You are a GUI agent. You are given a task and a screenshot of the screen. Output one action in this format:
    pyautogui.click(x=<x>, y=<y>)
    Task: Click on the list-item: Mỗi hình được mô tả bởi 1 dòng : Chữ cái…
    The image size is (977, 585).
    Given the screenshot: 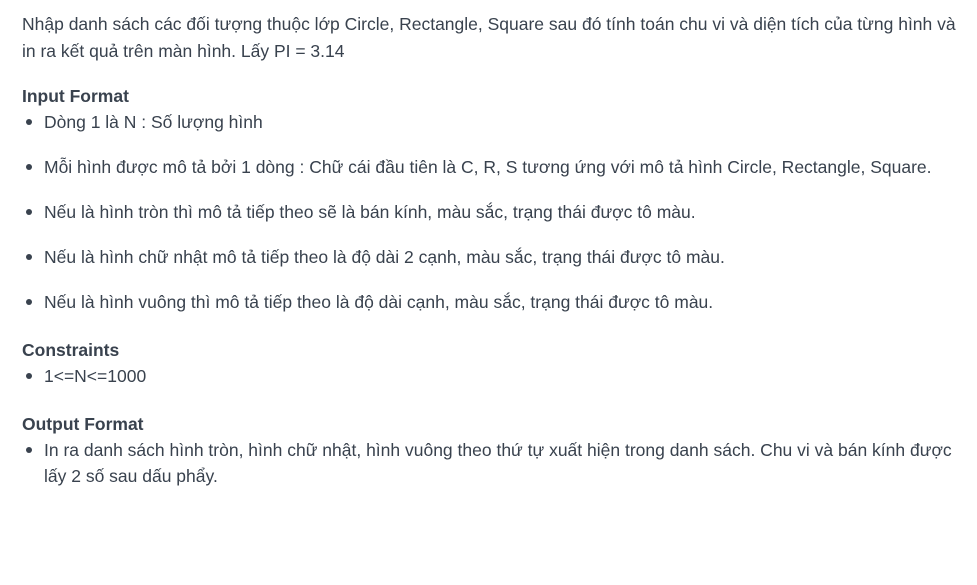 What is the action you would take?
    pyautogui.click(x=489, y=167)
    